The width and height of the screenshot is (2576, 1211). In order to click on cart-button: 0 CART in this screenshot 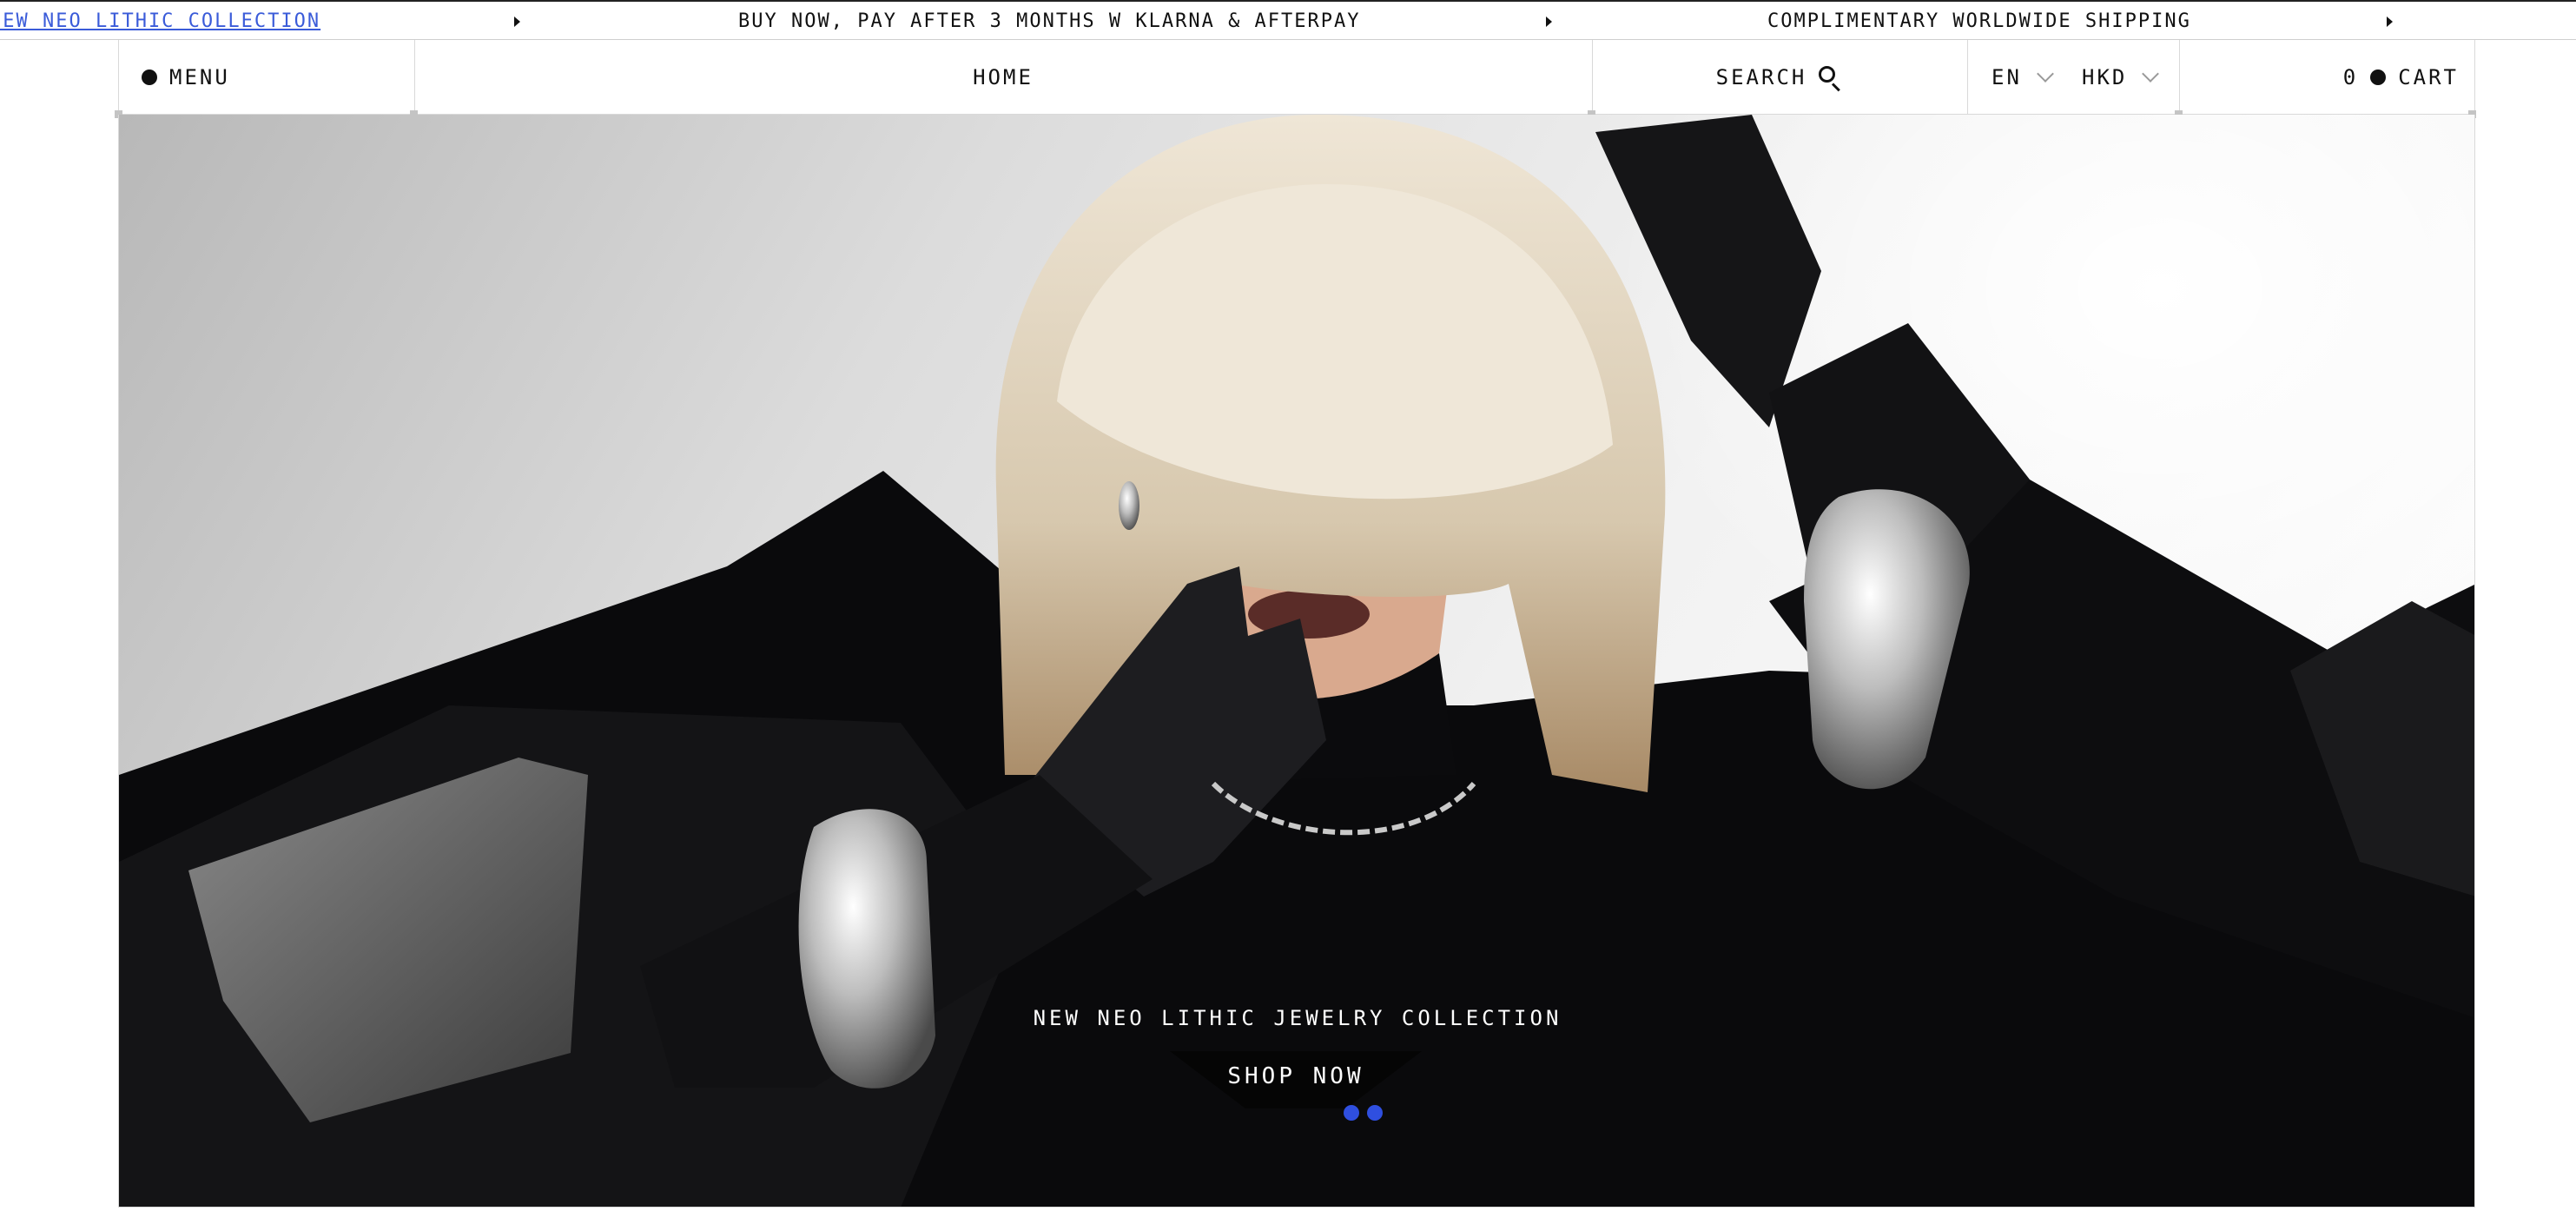, I will do `click(2401, 77)`.